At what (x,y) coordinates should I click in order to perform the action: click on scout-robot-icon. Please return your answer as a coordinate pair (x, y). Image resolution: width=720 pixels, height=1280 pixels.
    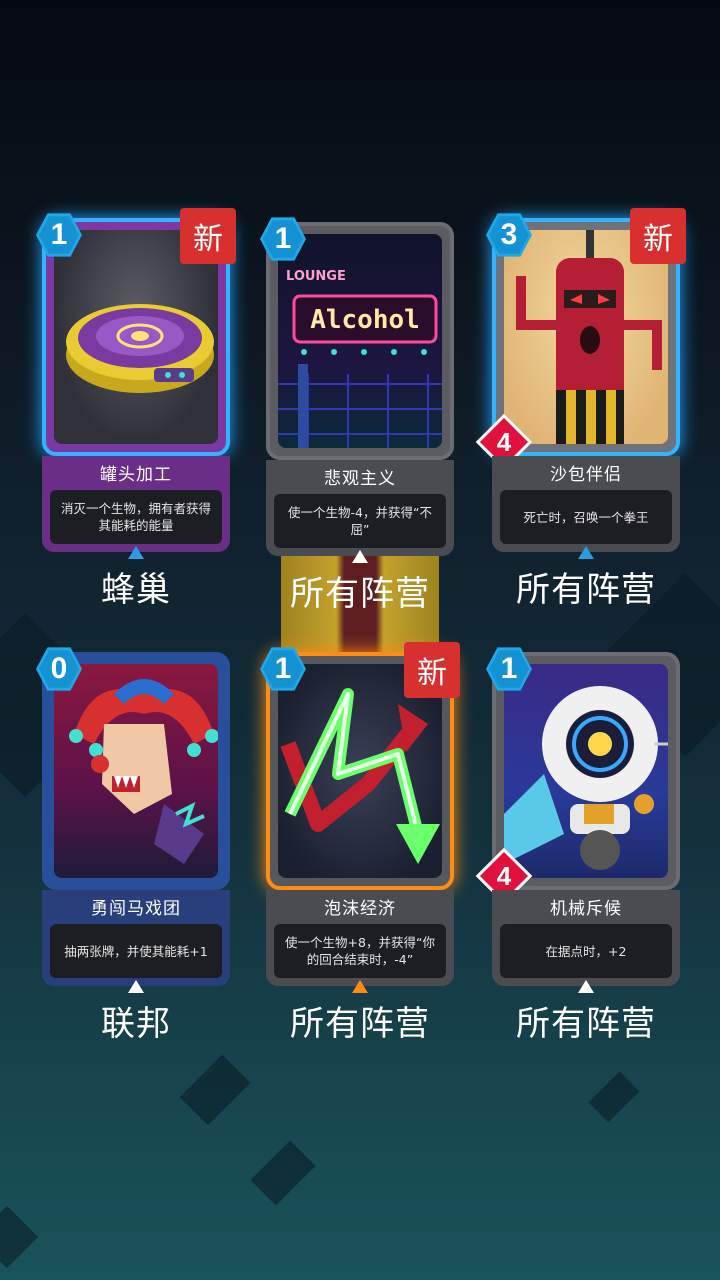
    Looking at the image, I should click on (586, 778).